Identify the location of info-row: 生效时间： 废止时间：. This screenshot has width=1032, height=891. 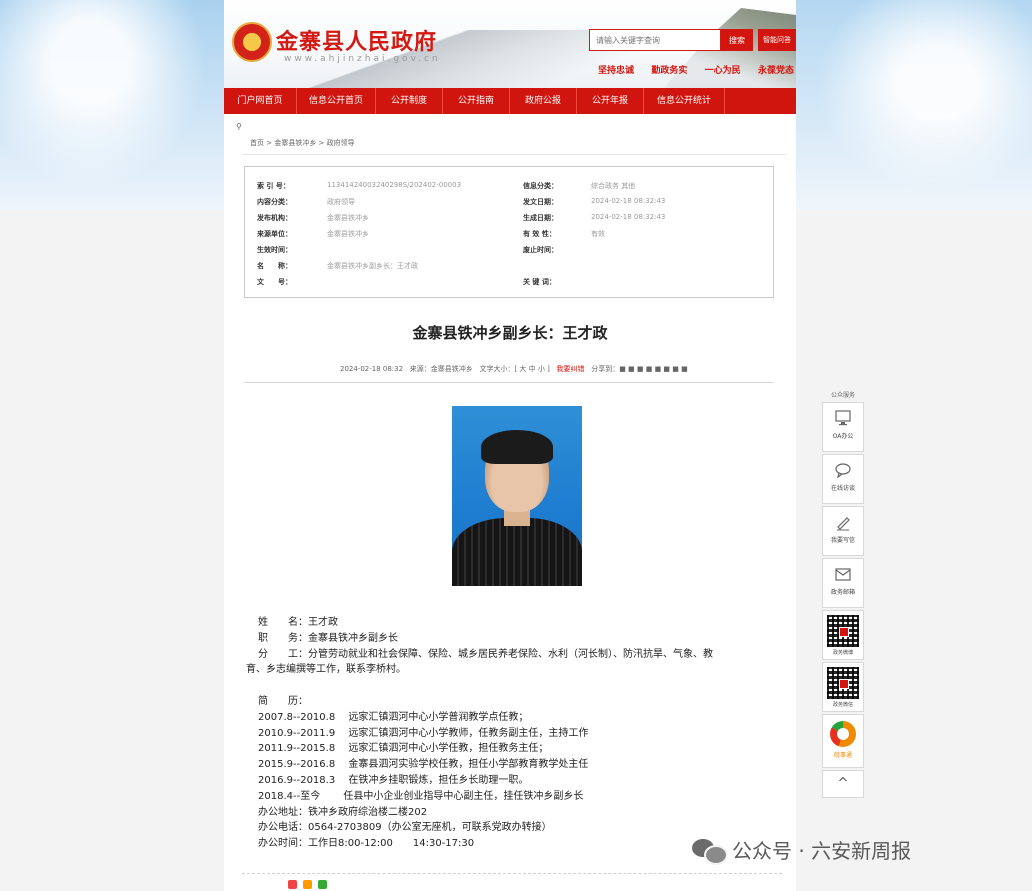
(407, 250).